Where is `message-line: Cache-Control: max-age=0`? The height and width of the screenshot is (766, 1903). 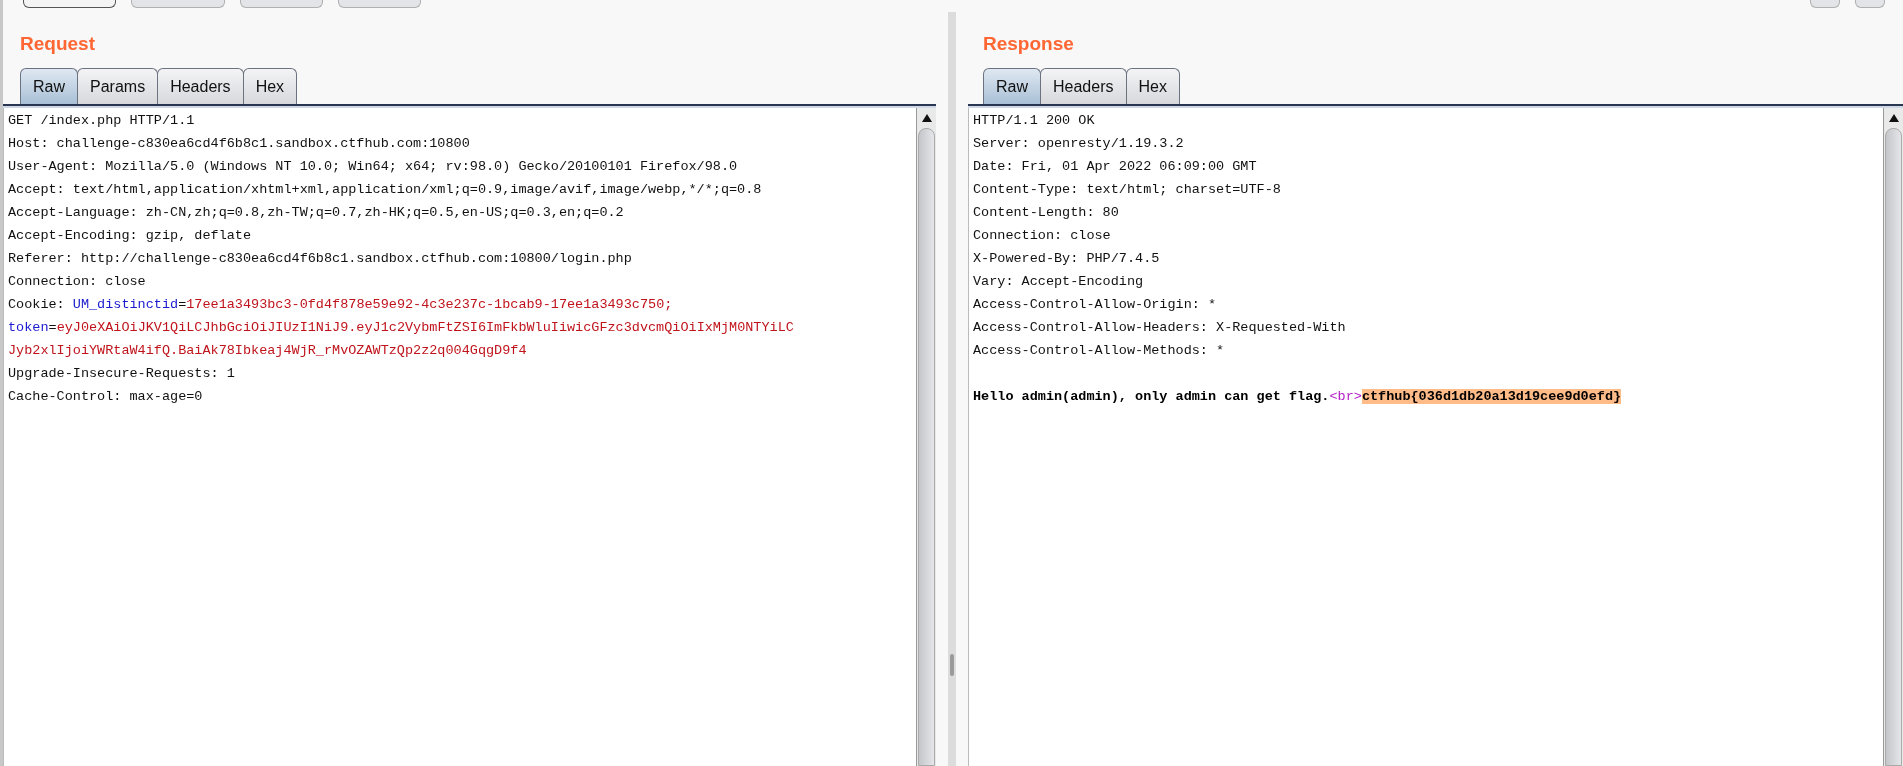 message-line: Cache-Control: max-age=0 is located at coordinates (105, 397).